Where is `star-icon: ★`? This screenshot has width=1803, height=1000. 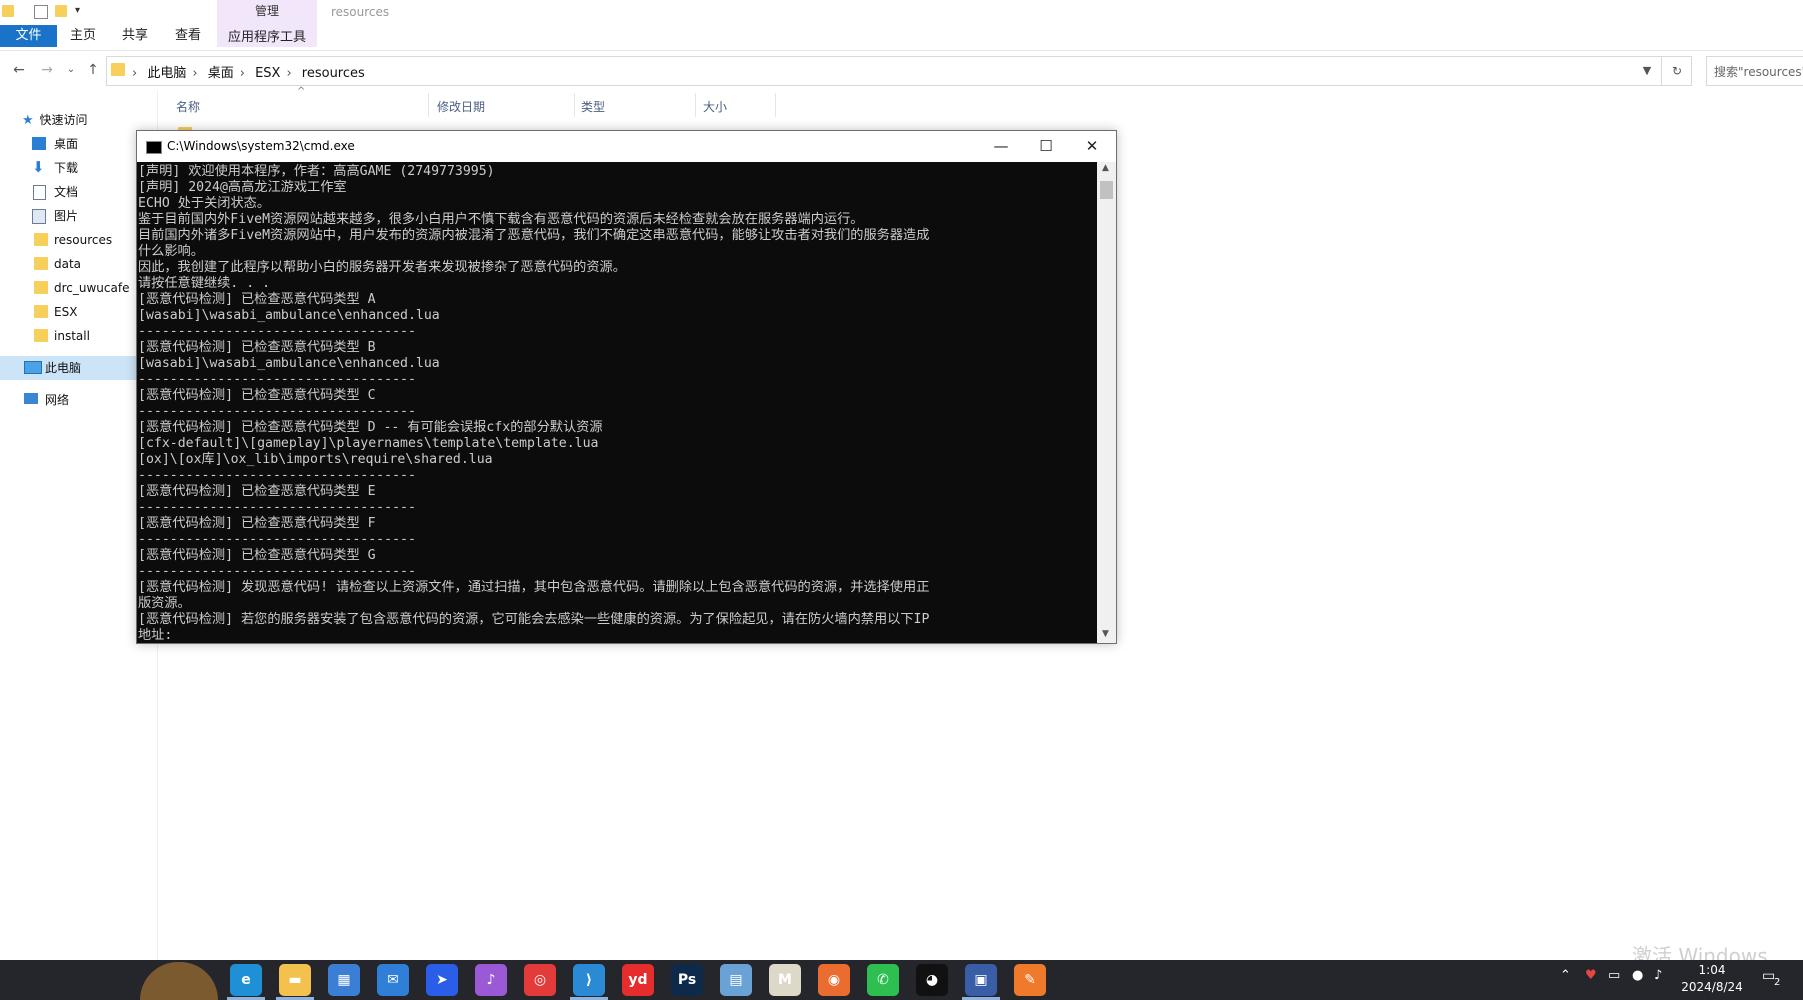 star-icon: ★ is located at coordinates (28, 120).